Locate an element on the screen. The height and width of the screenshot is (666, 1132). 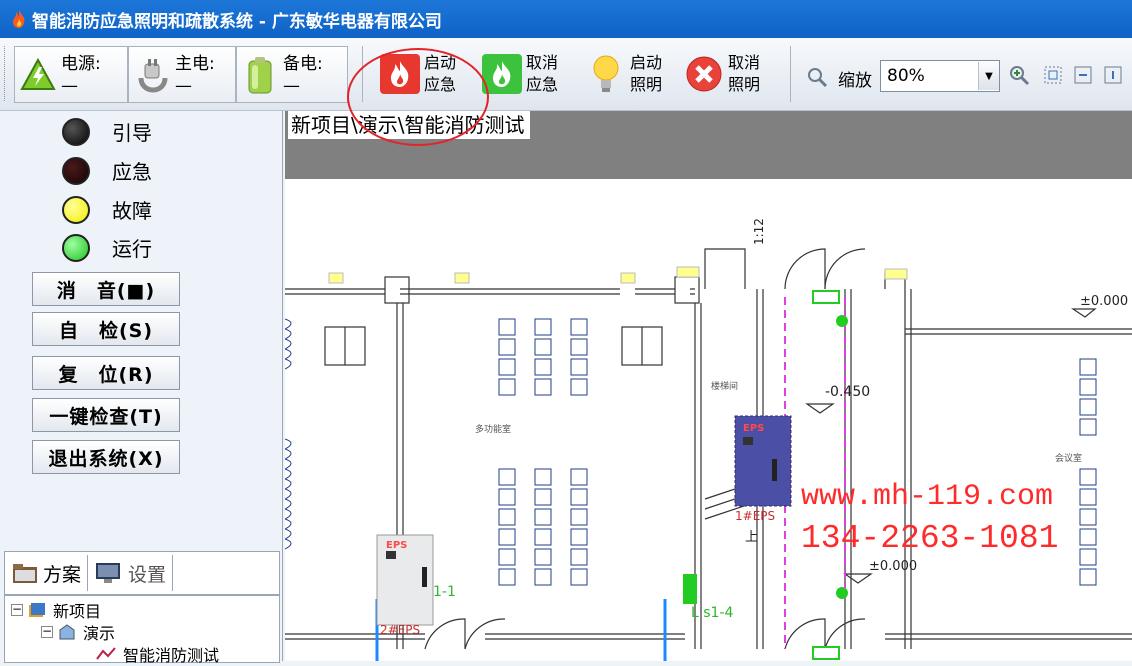
battery-icon is located at coordinates (260, 74).